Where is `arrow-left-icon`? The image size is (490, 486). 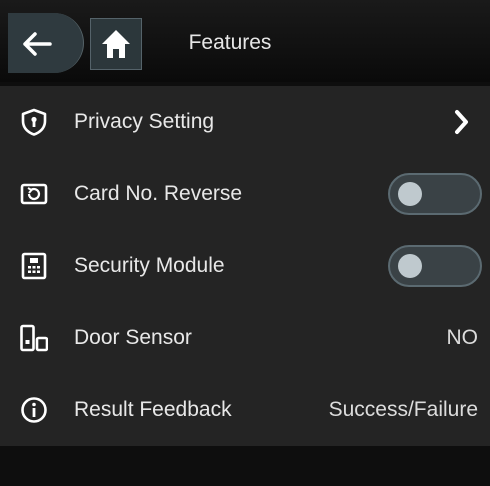
arrow-left-icon is located at coordinates (37, 44).